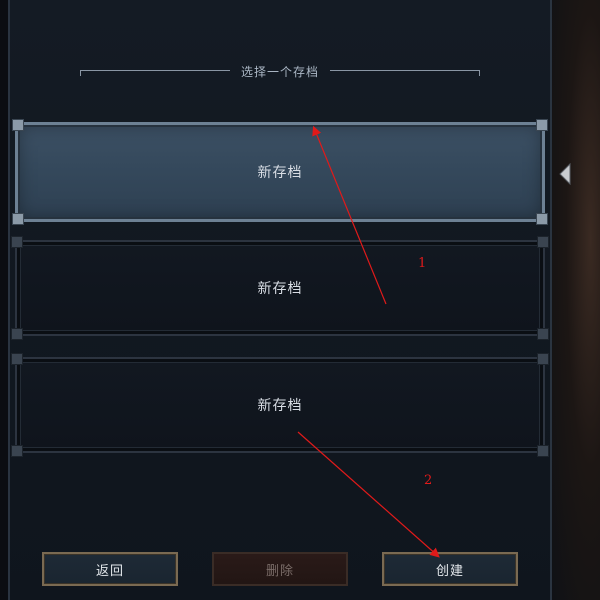 This screenshot has height=600, width=600. What do you see at coordinates (428, 480) in the screenshot?
I see `annotation-label-2: 2` at bounding box center [428, 480].